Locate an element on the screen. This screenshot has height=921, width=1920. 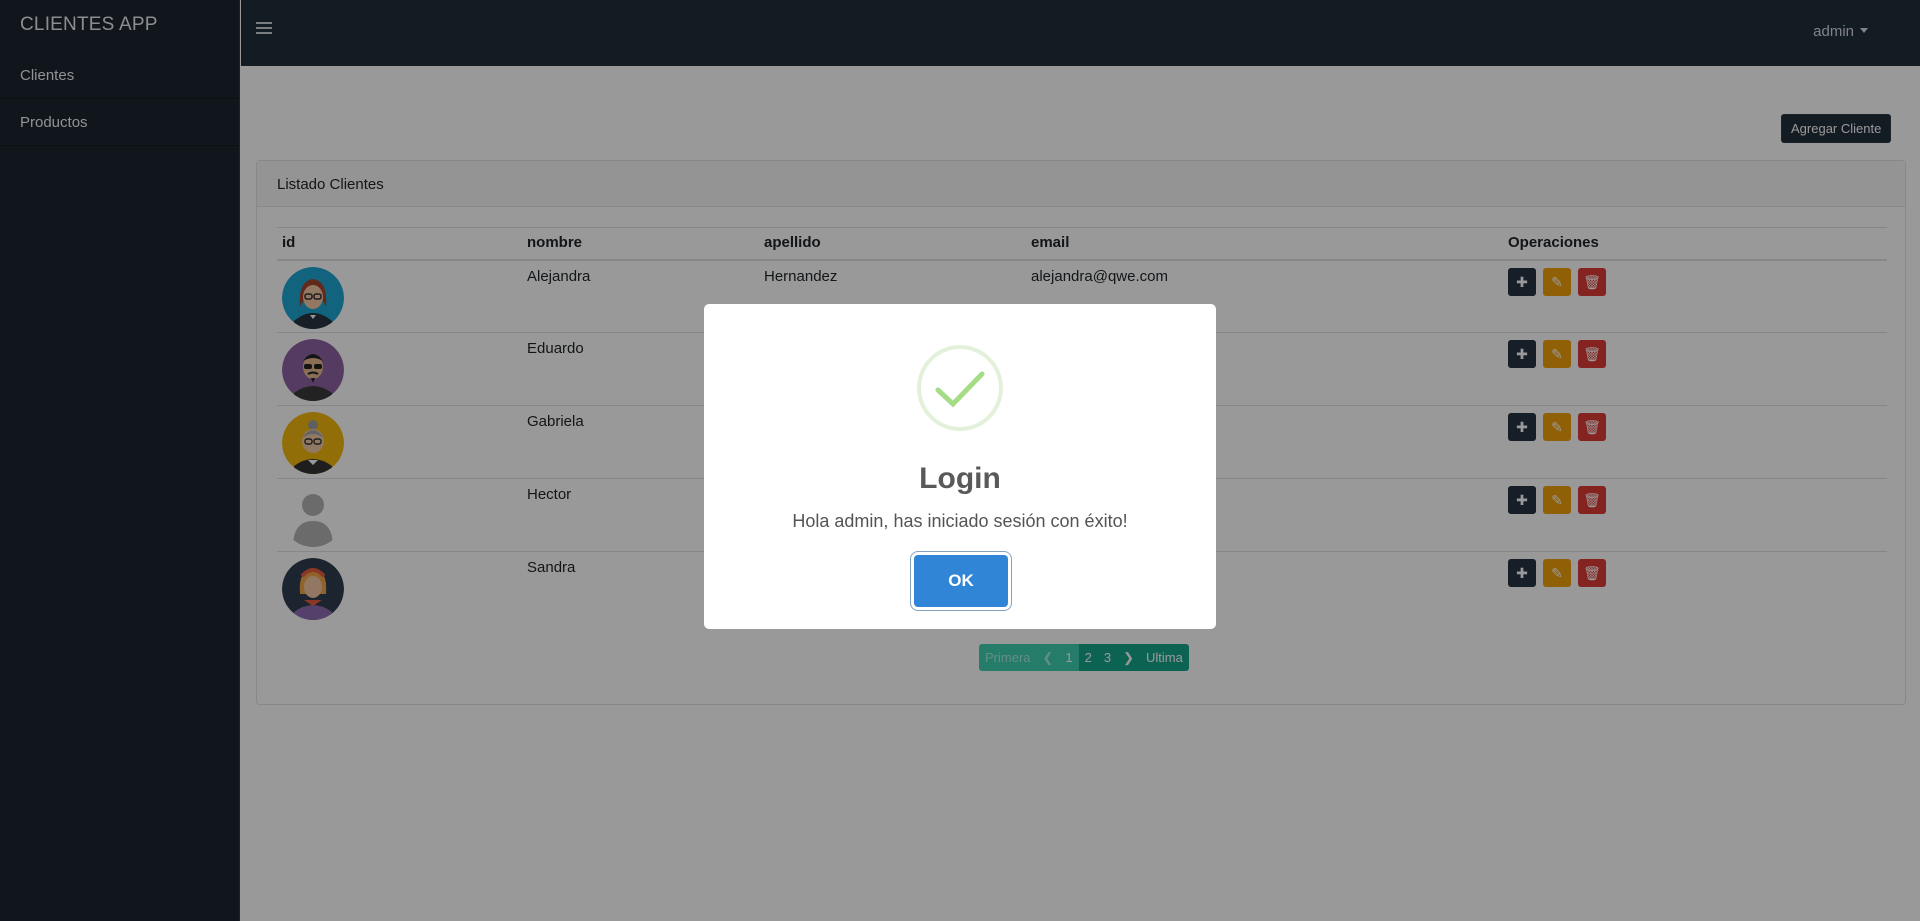
modal-title: Login is located at coordinates (960, 478).